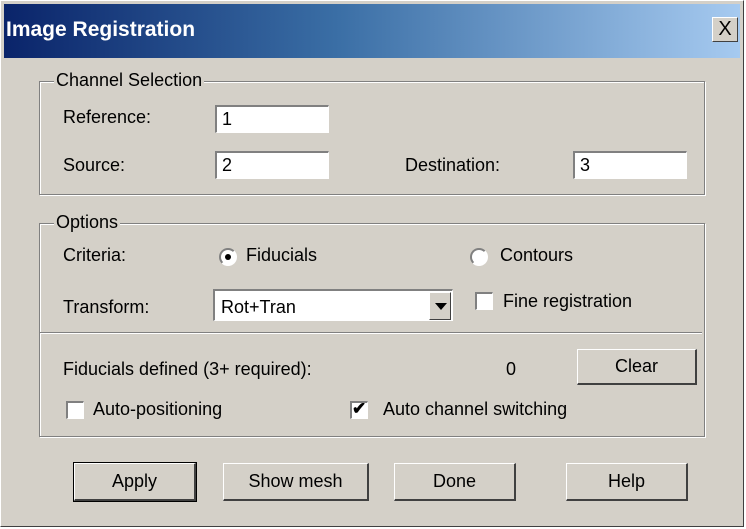 The image size is (746, 529). What do you see at coordinates (536, 255) in the screenshot?
I see `contours-radio-label: Contours` at bounding box center [536, 255].